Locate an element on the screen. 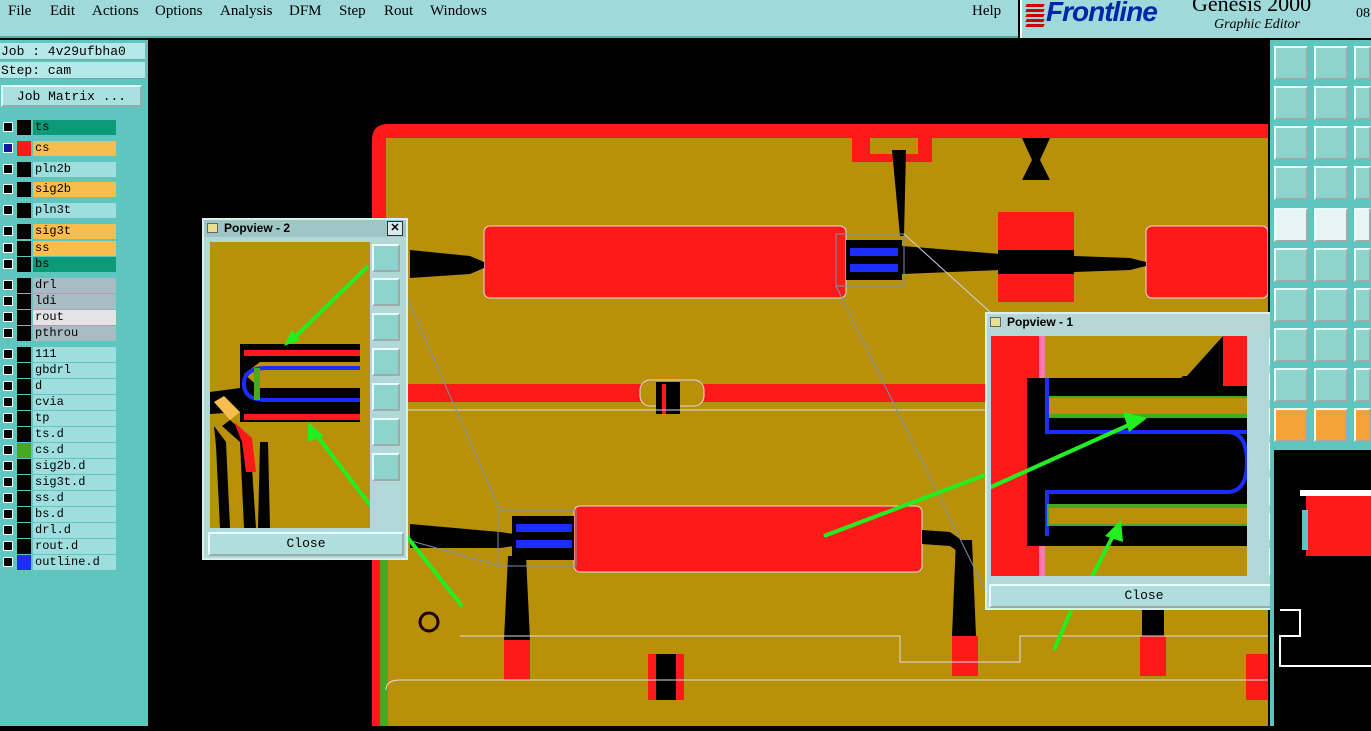  layer-name: d is located at coordinates (74, 386).